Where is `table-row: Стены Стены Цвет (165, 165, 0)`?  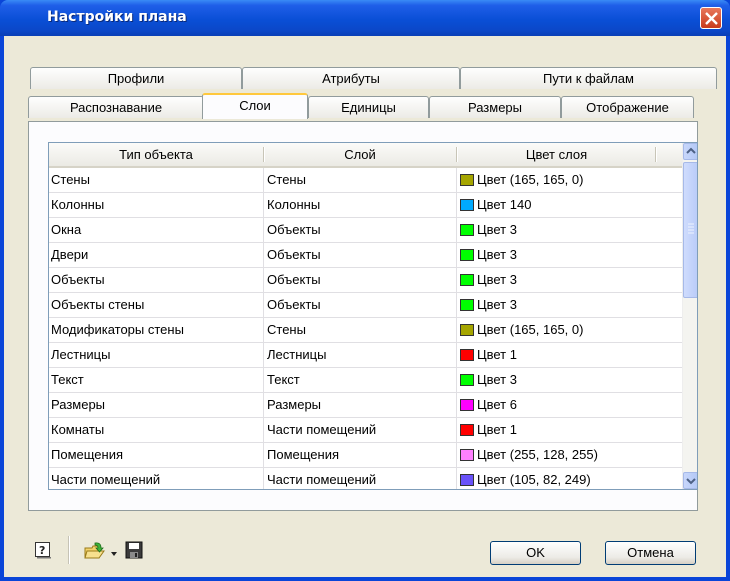
table-row: Стены Стены Цвет (165, 165, 0) is located at coordinates (366, 180).